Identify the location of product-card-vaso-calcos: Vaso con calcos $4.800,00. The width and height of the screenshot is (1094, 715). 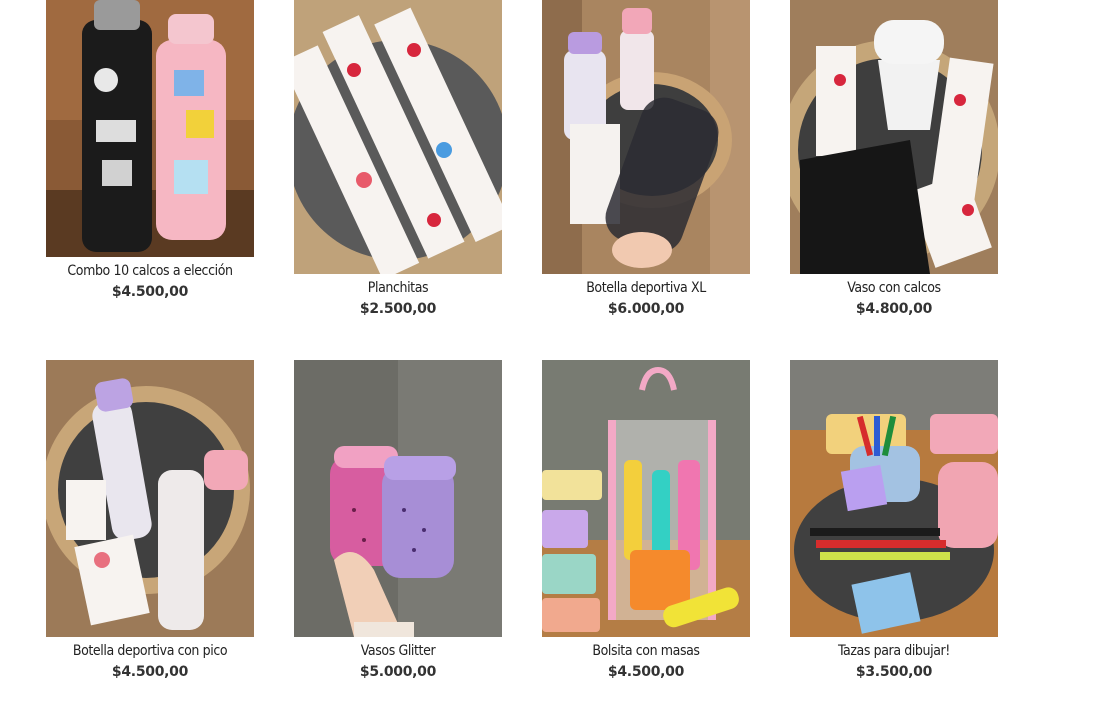
(894, 159).